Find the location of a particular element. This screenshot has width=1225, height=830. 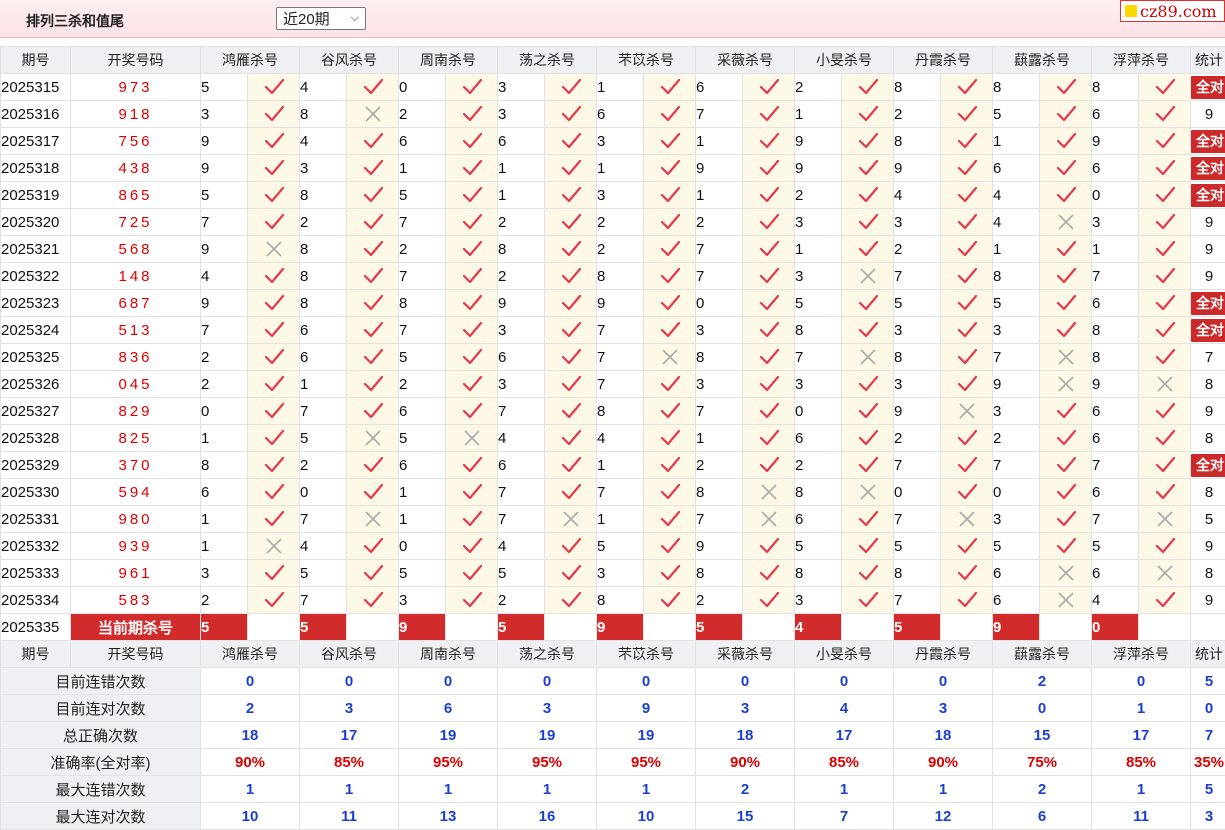

table-row: 202532583626567878787 is located at coordinates (613, 357).